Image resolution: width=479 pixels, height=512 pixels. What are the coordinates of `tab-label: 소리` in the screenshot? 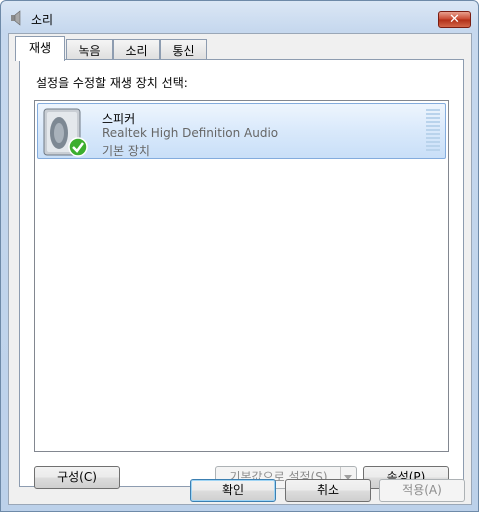 It's located at (136, 51).